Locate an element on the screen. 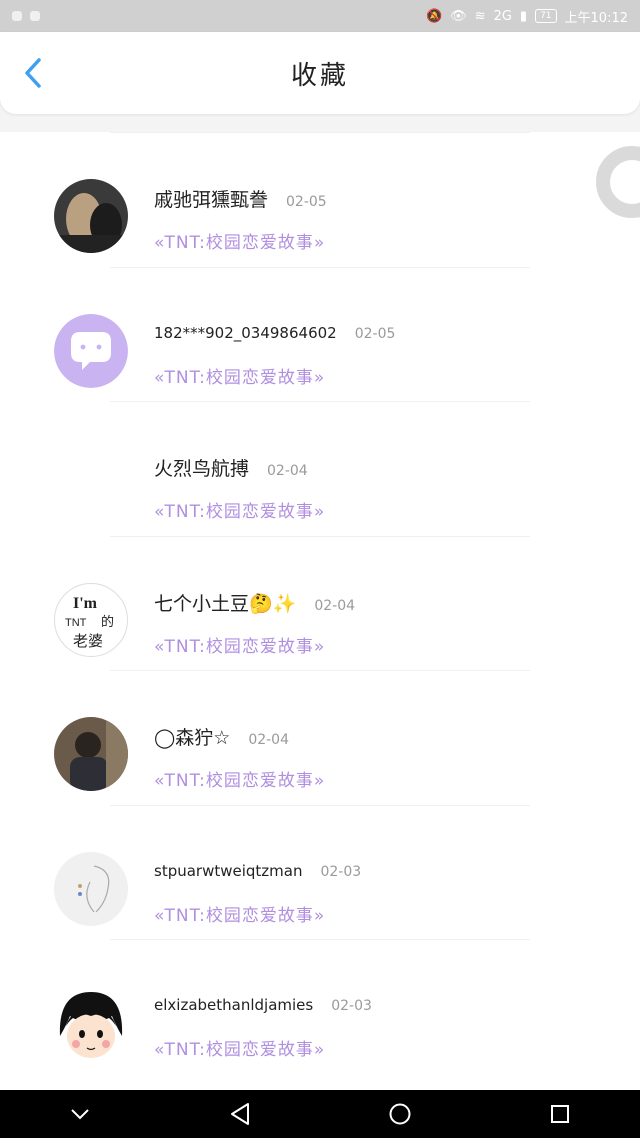 This screenshot has width=640, height=1138. back-button is located at coordinates (33, 73).